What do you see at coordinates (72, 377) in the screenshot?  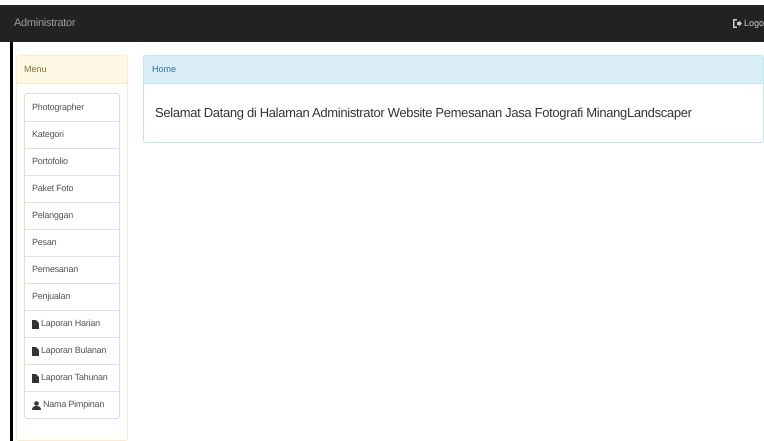 I see `menu-item: Laporan Tahunan` at bounding box center [72, 377].